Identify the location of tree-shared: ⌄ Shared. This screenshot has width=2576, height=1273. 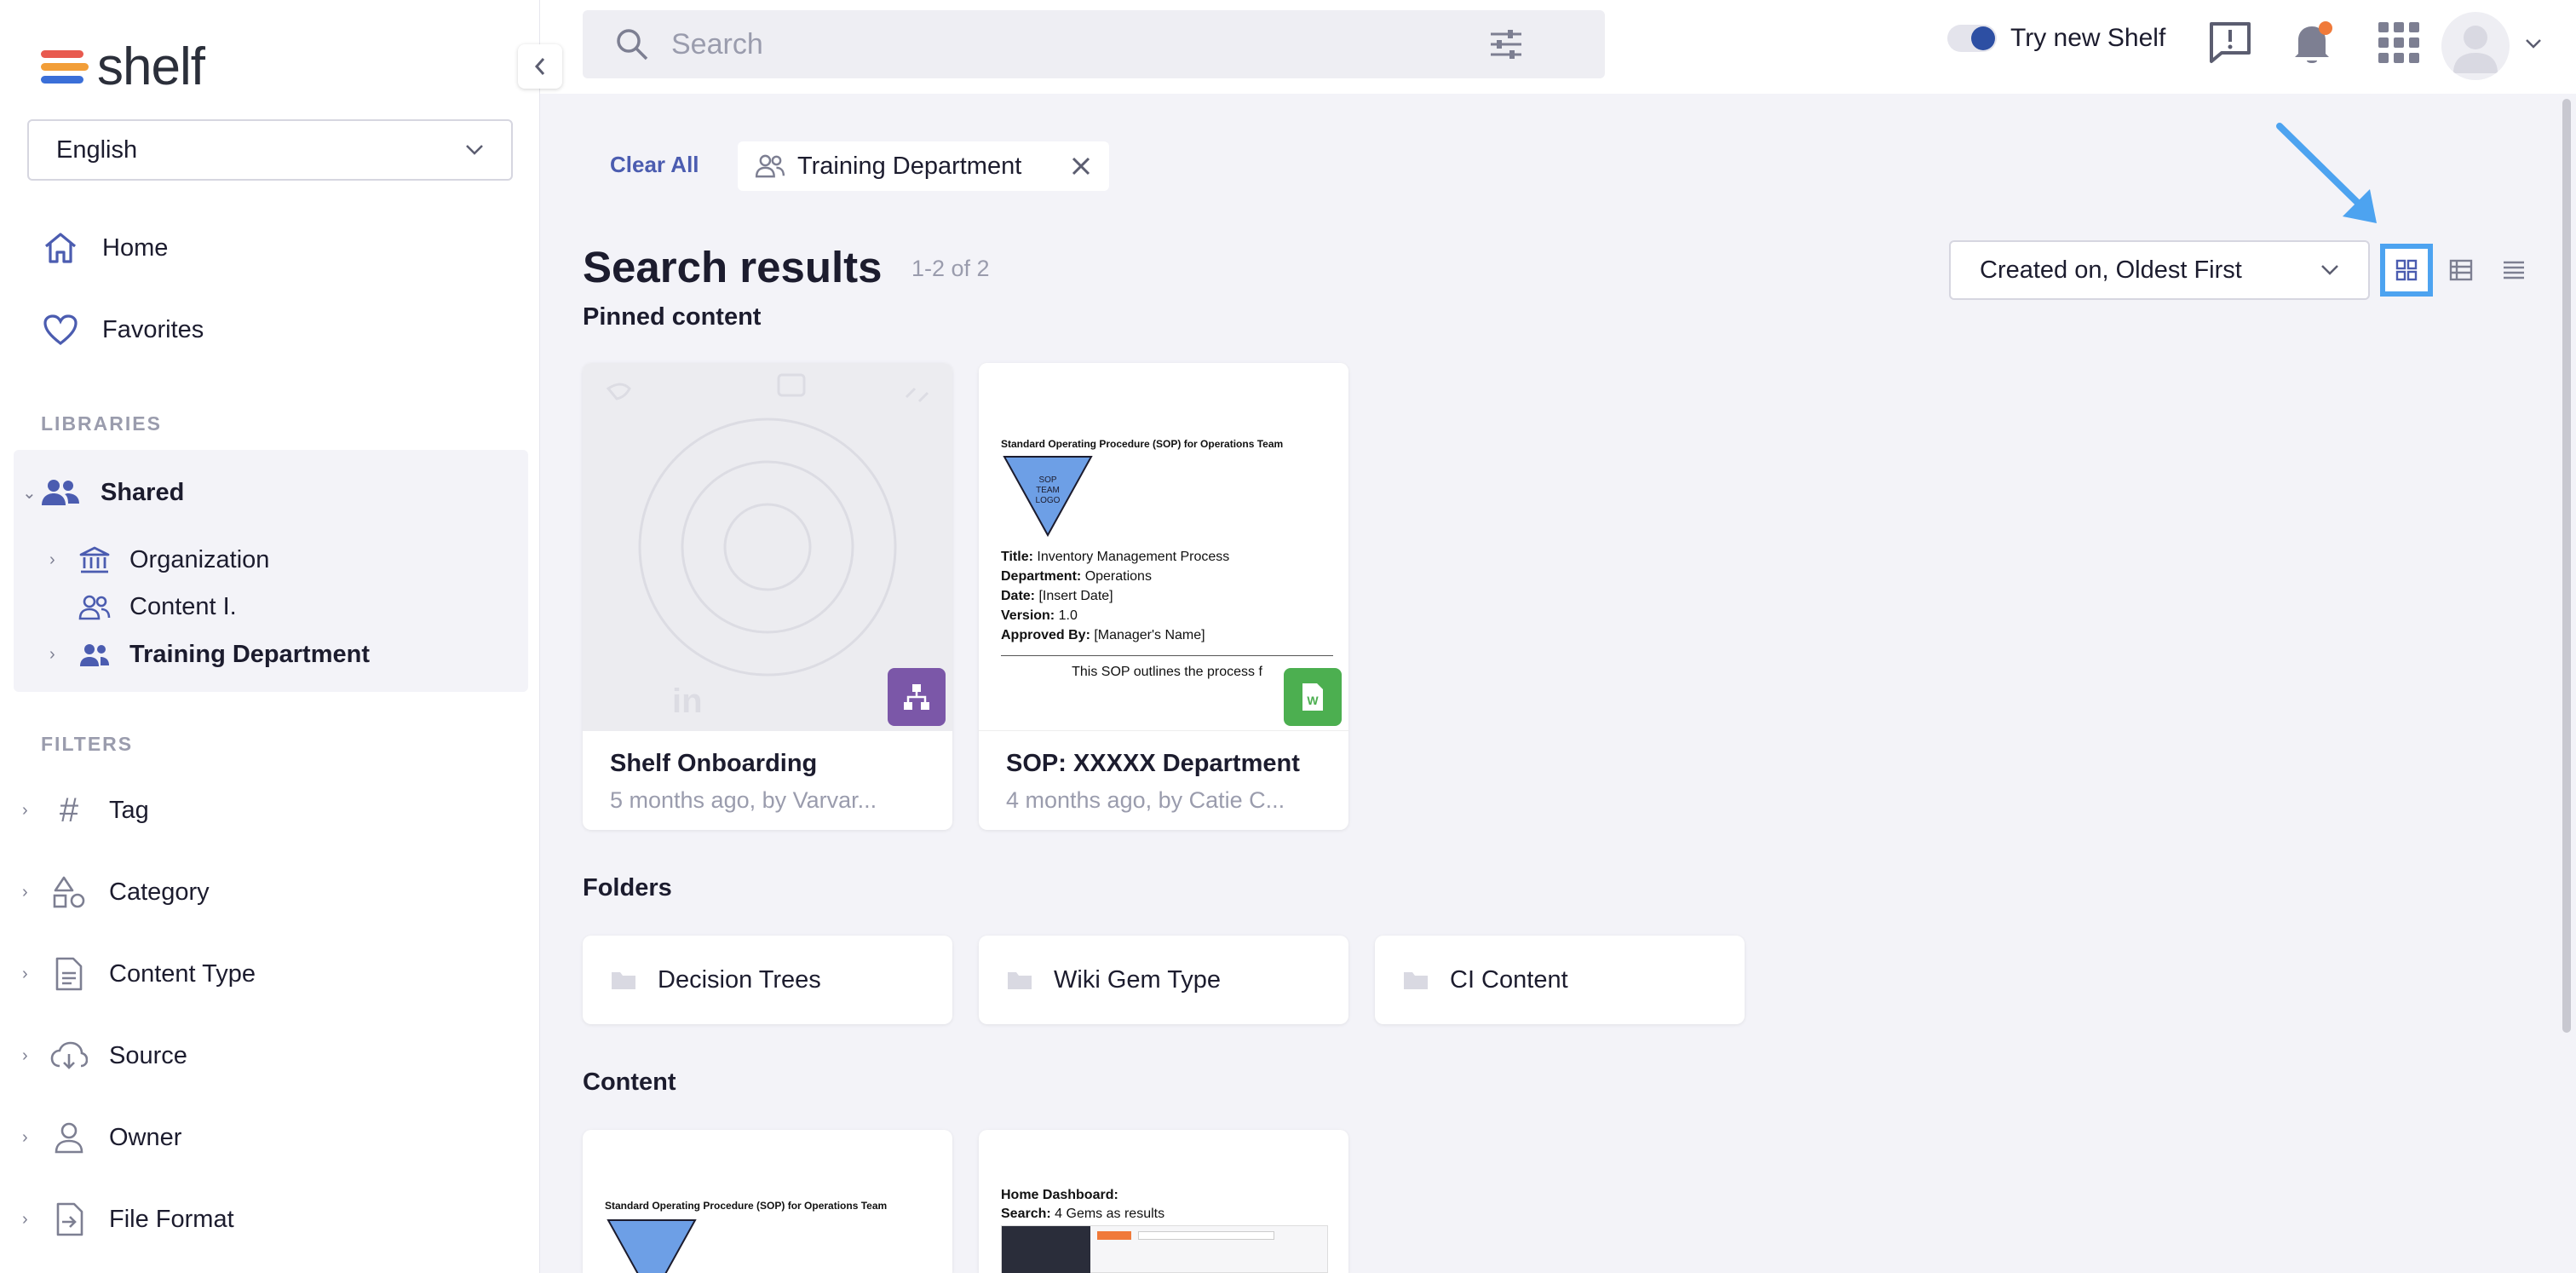
(103, 492).